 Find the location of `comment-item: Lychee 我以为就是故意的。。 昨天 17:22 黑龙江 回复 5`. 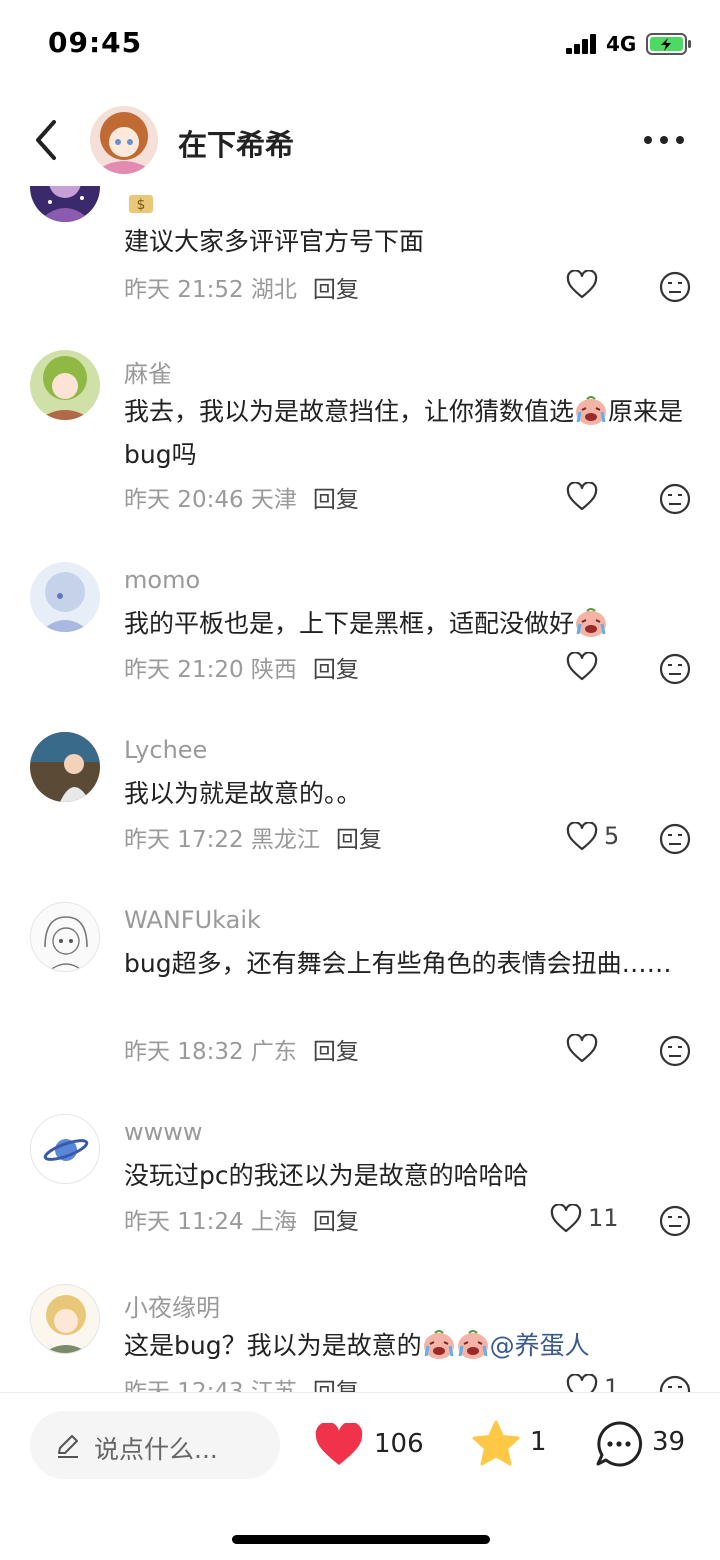

comment-item: Lychee 我以为就是故意的。。 昨天 17:22 黑龙江 回复 5 is located at coordinates (360, 808).